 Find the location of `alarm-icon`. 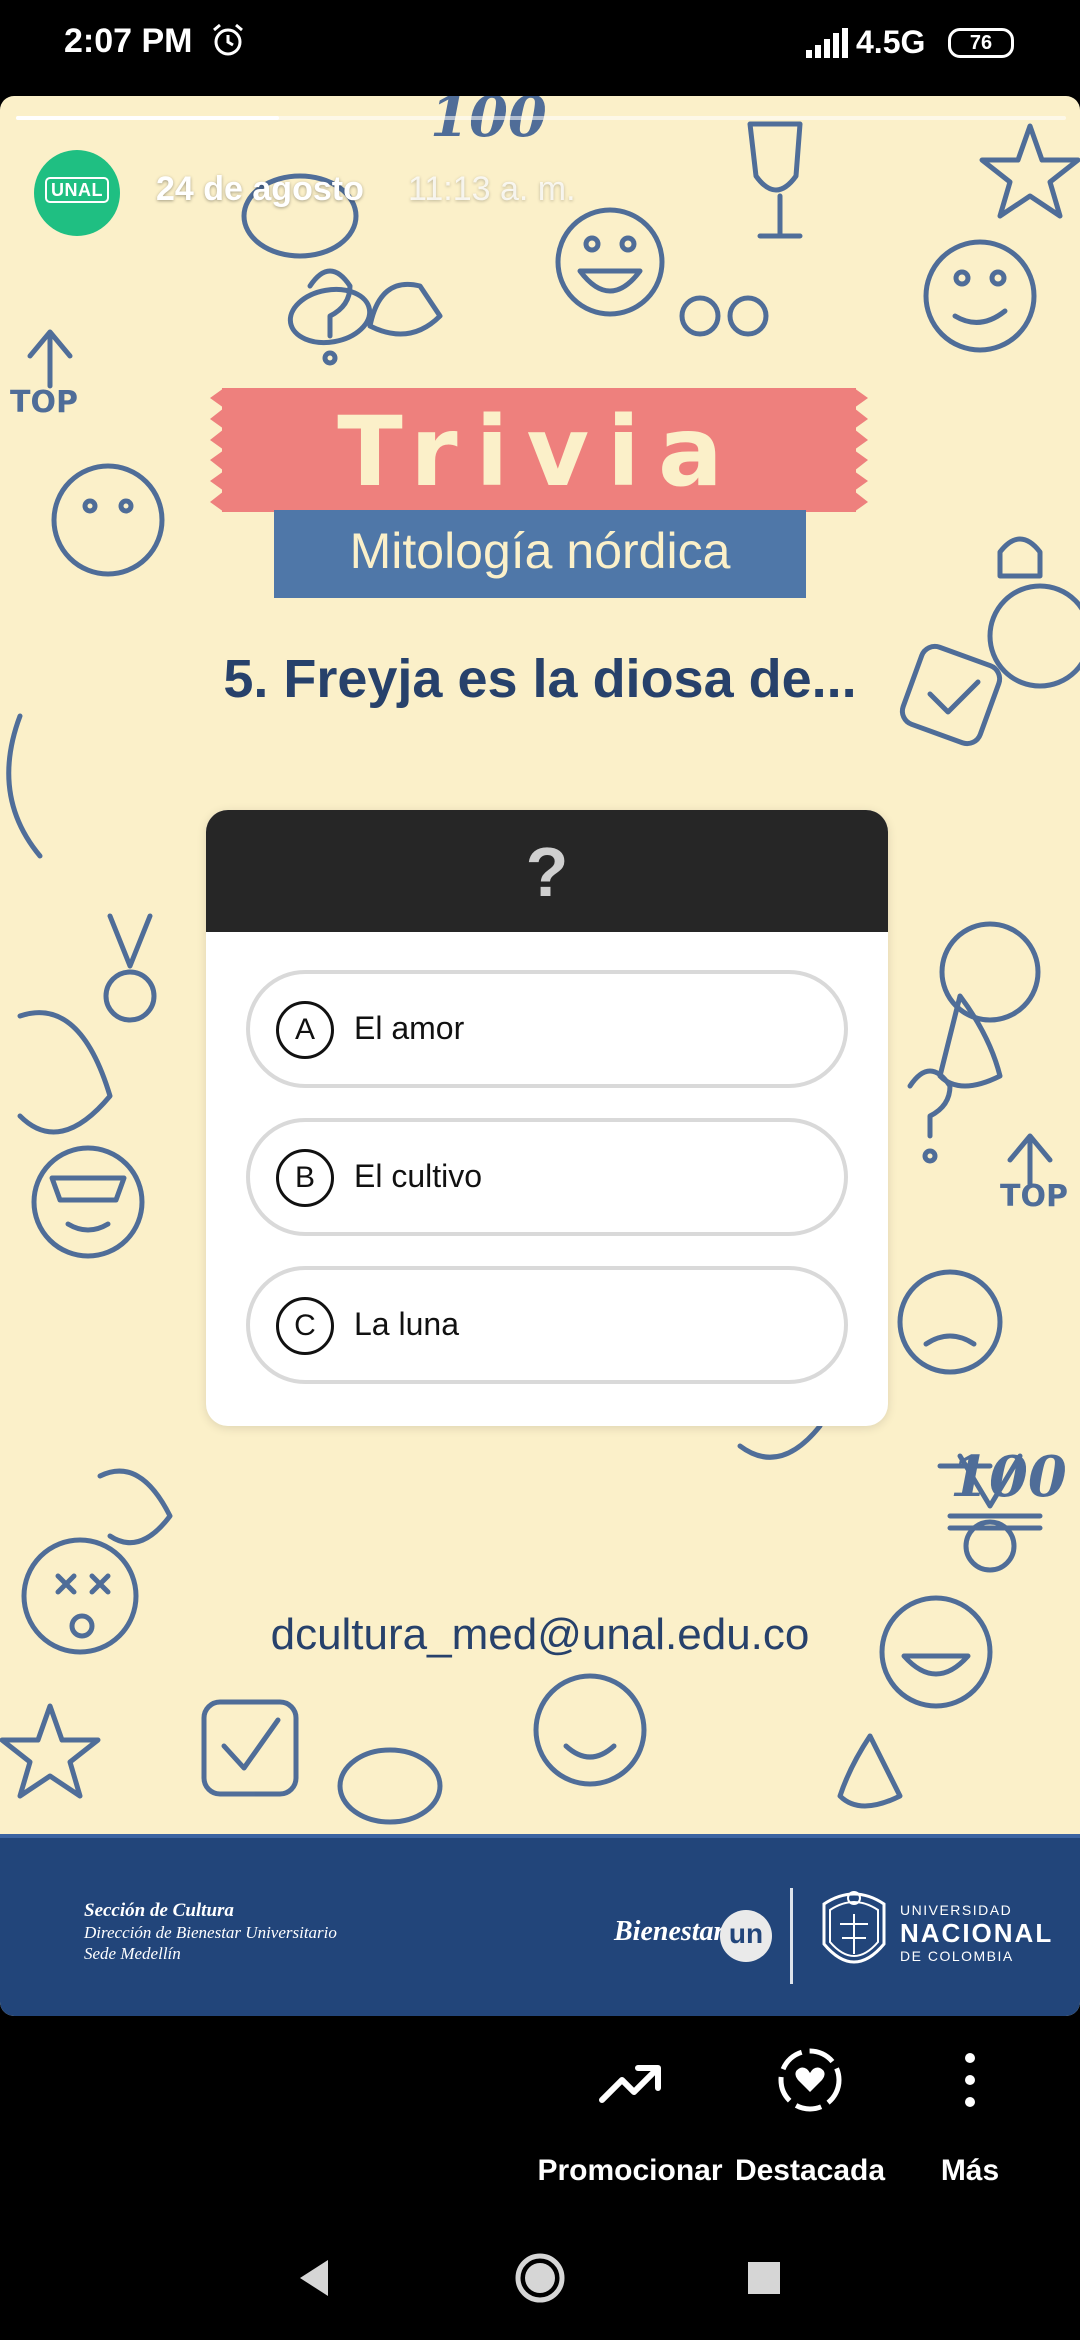

alarm-icon is located at coordinates (228, 39).